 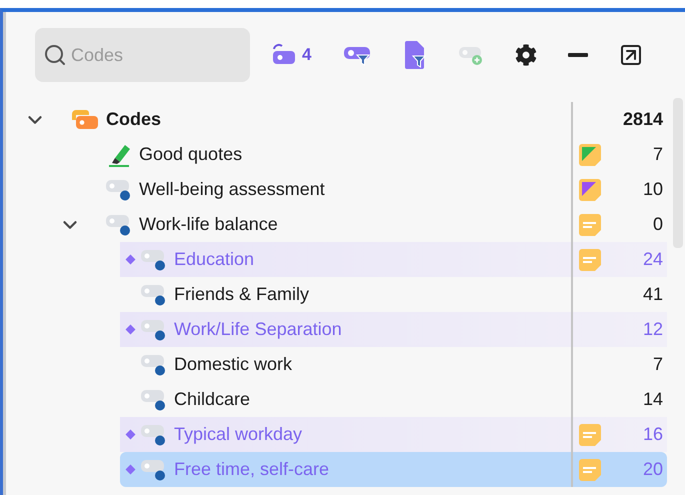 I want to click on quotation-count: 12, so click(x=652, y=329).